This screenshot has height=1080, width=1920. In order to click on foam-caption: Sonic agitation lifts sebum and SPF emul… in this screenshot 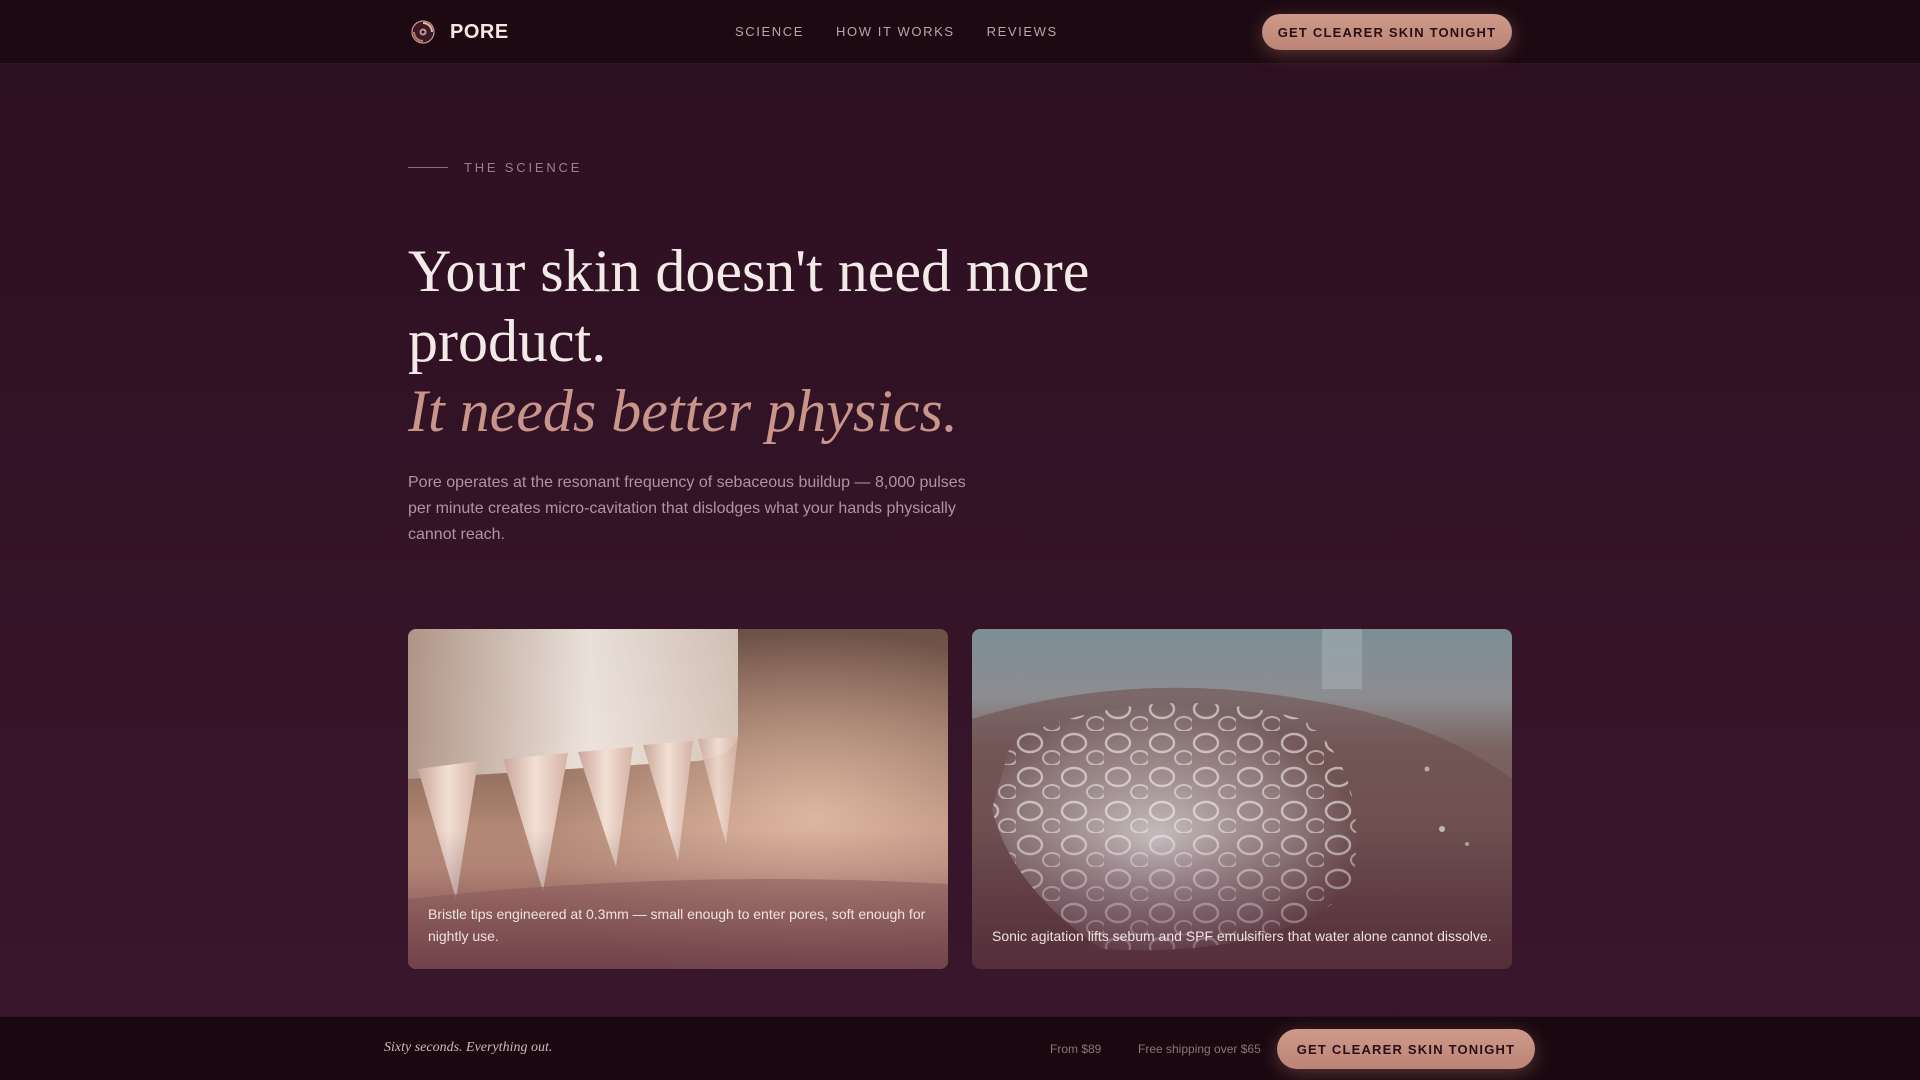, I will do `click(1242, 936)`.